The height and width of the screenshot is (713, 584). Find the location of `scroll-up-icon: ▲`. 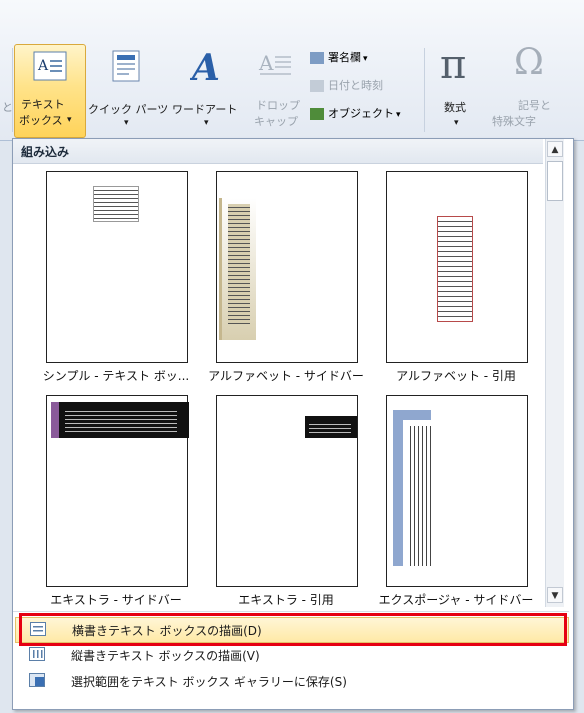

scroll-up-icon: ▲ is located at coordinates (555, 149).